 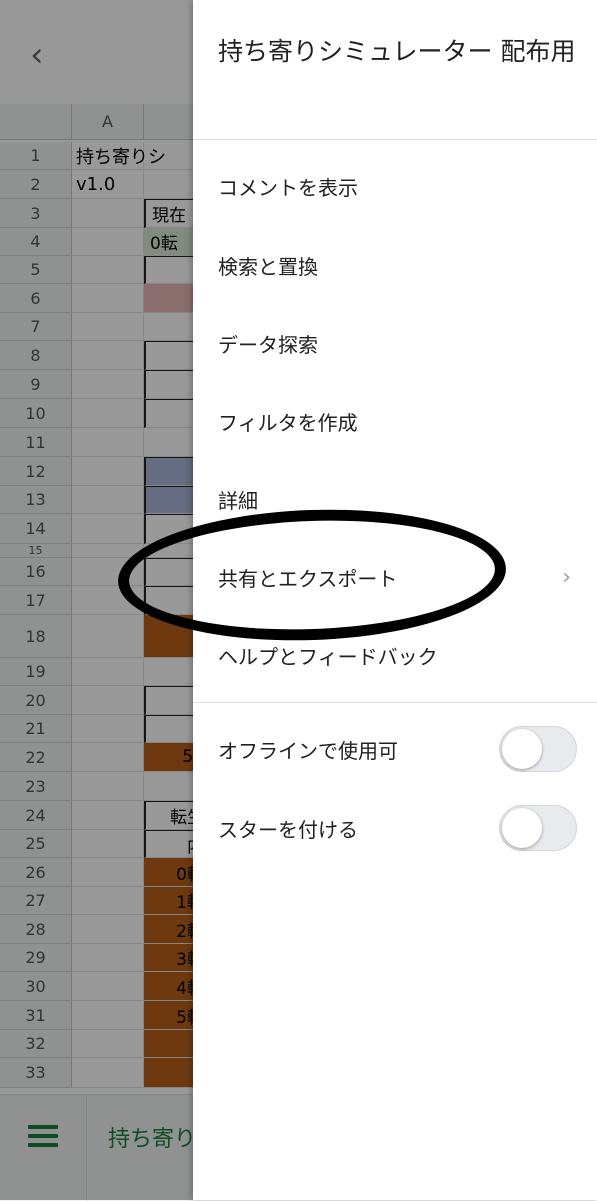 What do you see at coordinates (398, 655) in the screenshot?
I see `menu-item-help-feedback: ヘルプとフィードバック` at bounding box center [398, 655].